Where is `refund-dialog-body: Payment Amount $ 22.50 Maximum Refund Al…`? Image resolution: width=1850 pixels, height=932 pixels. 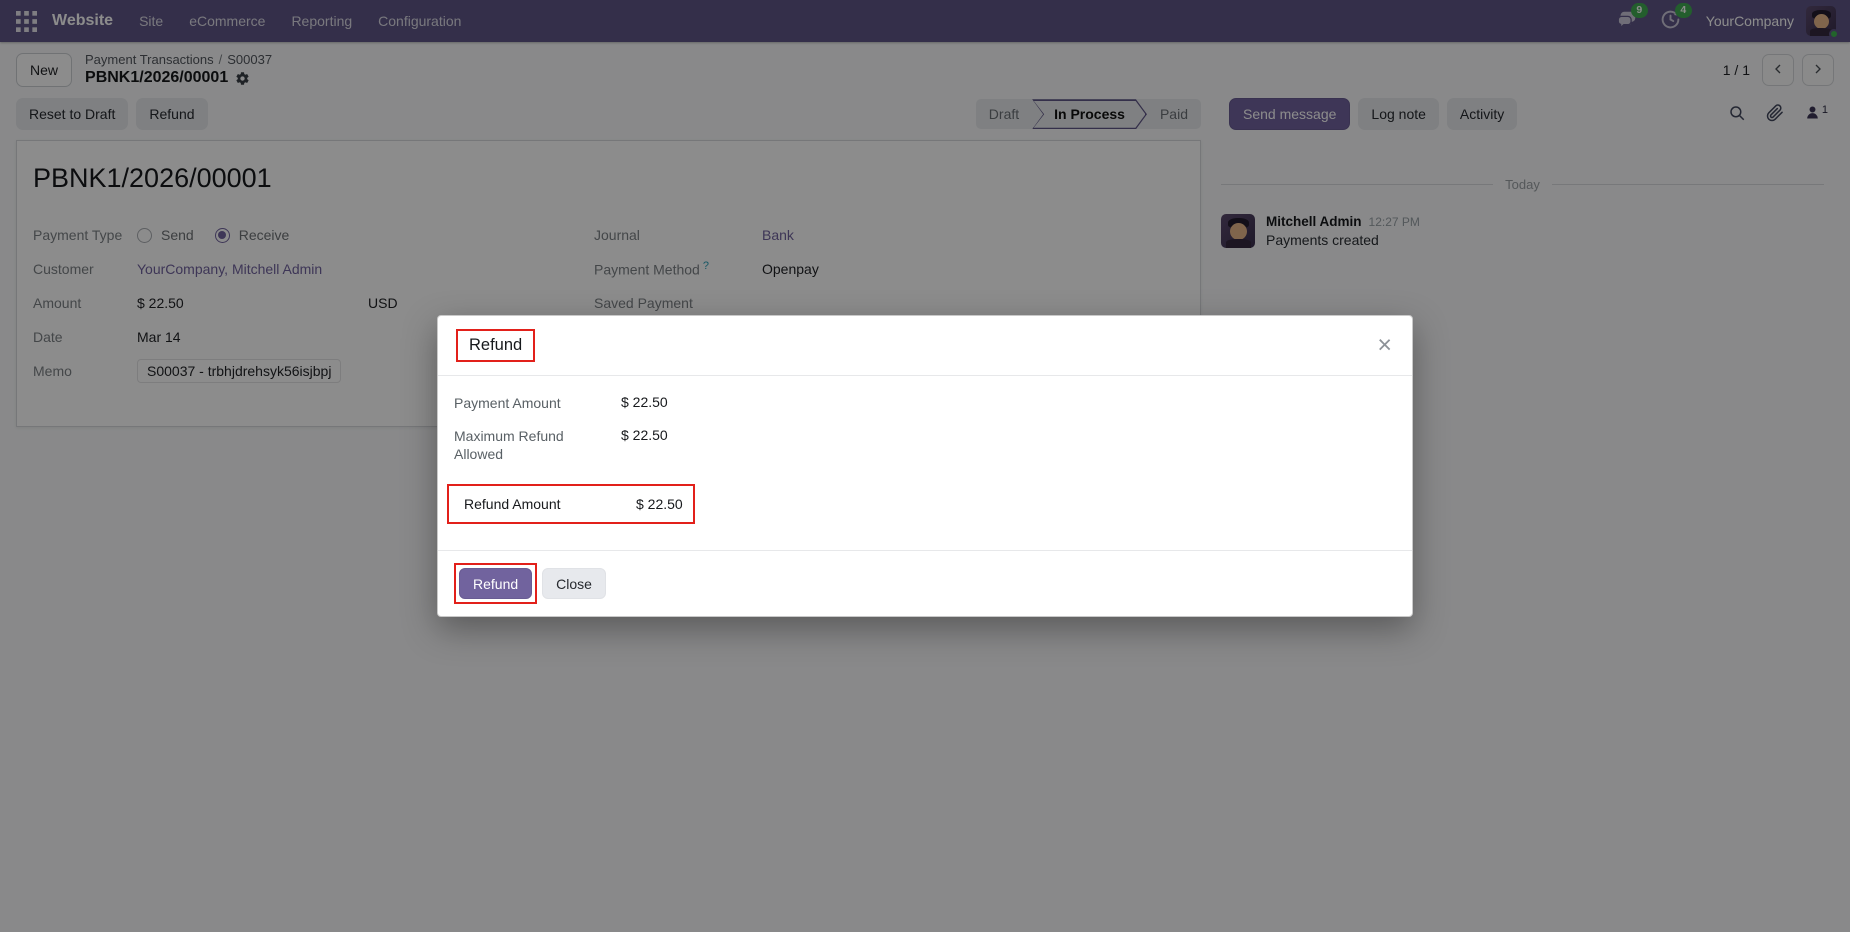 refund-dialog-body: Payment Amount $ 22.50 Maximum Refund Al… is located at coordinates (925, 463).